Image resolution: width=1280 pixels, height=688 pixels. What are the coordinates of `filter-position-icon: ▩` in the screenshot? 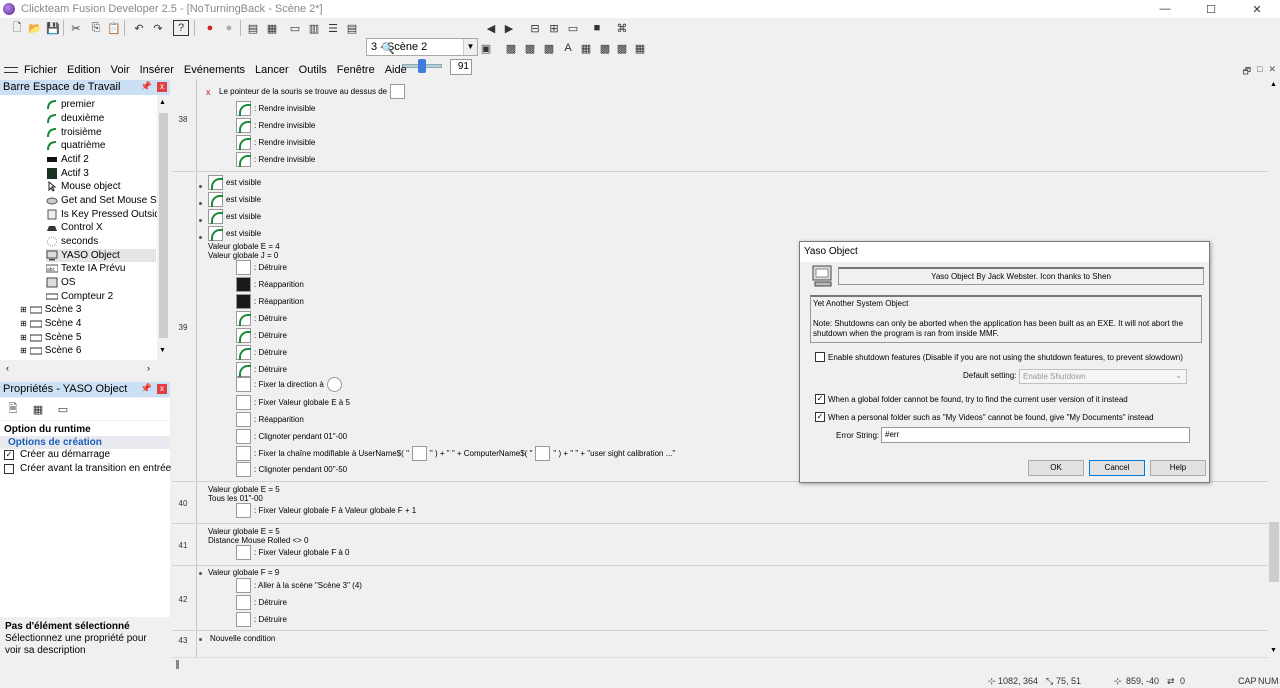 It's located at (549, 48).